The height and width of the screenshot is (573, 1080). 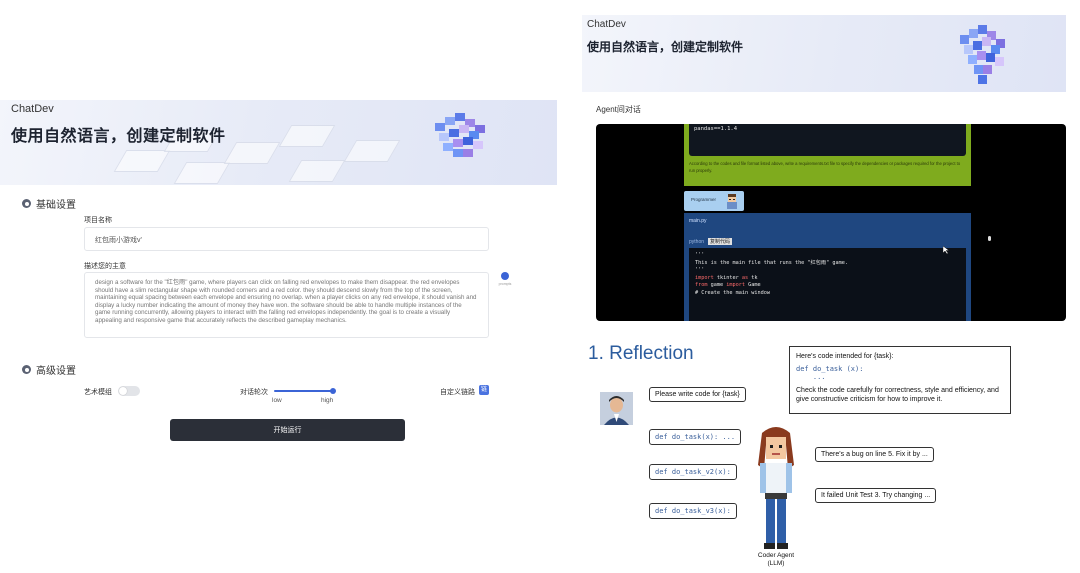 What do you see at coordinates (505, 276) in the screenshot?
I see `sparkle-icon` at bounding box center [505, 276].